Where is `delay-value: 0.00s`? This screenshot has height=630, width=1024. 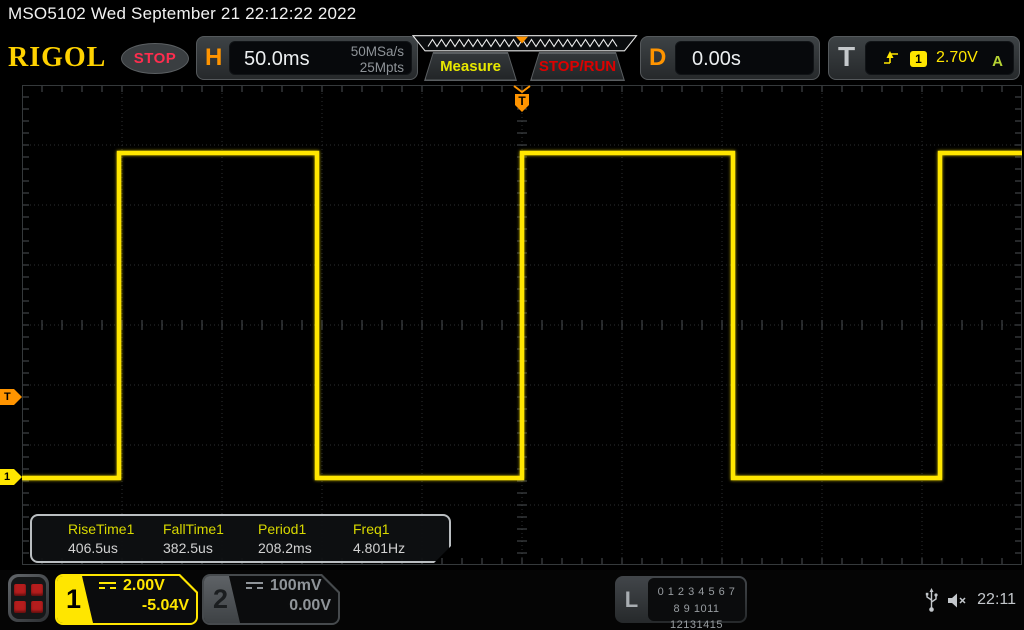 delay-value: 0.00s is located at coordinates (716, 59).